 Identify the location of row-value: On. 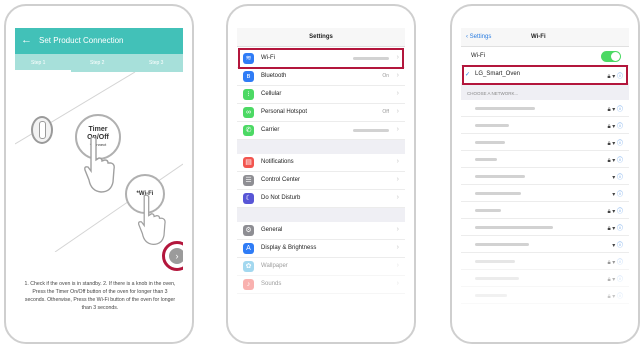
(385, 76).